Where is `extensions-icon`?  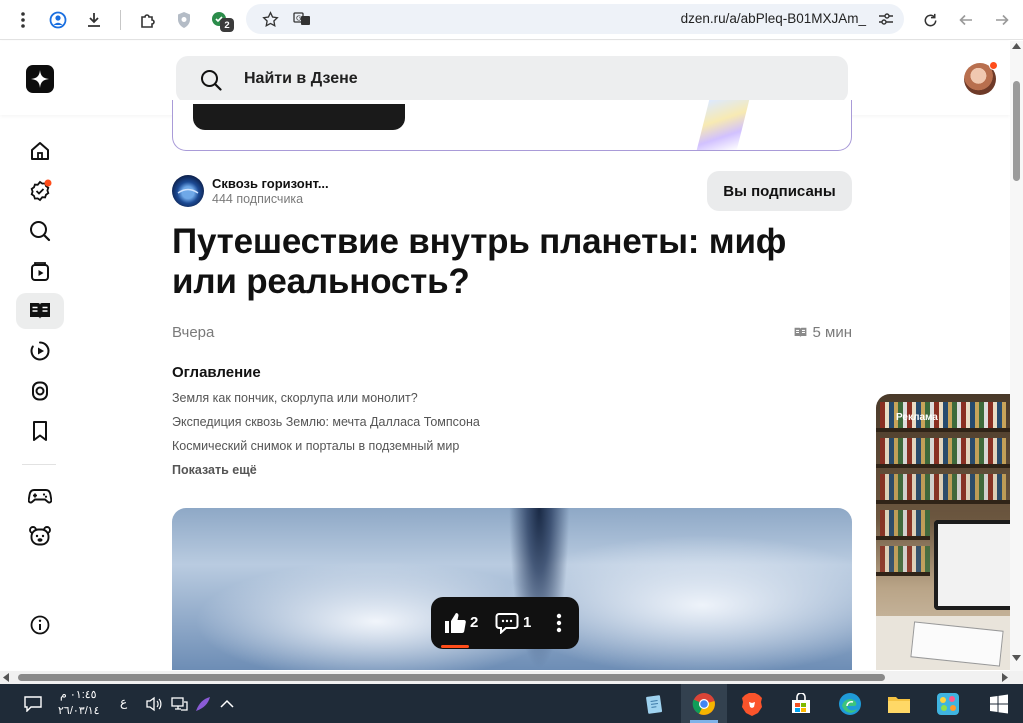
extensions-icon is located at coordinates (148, 20).